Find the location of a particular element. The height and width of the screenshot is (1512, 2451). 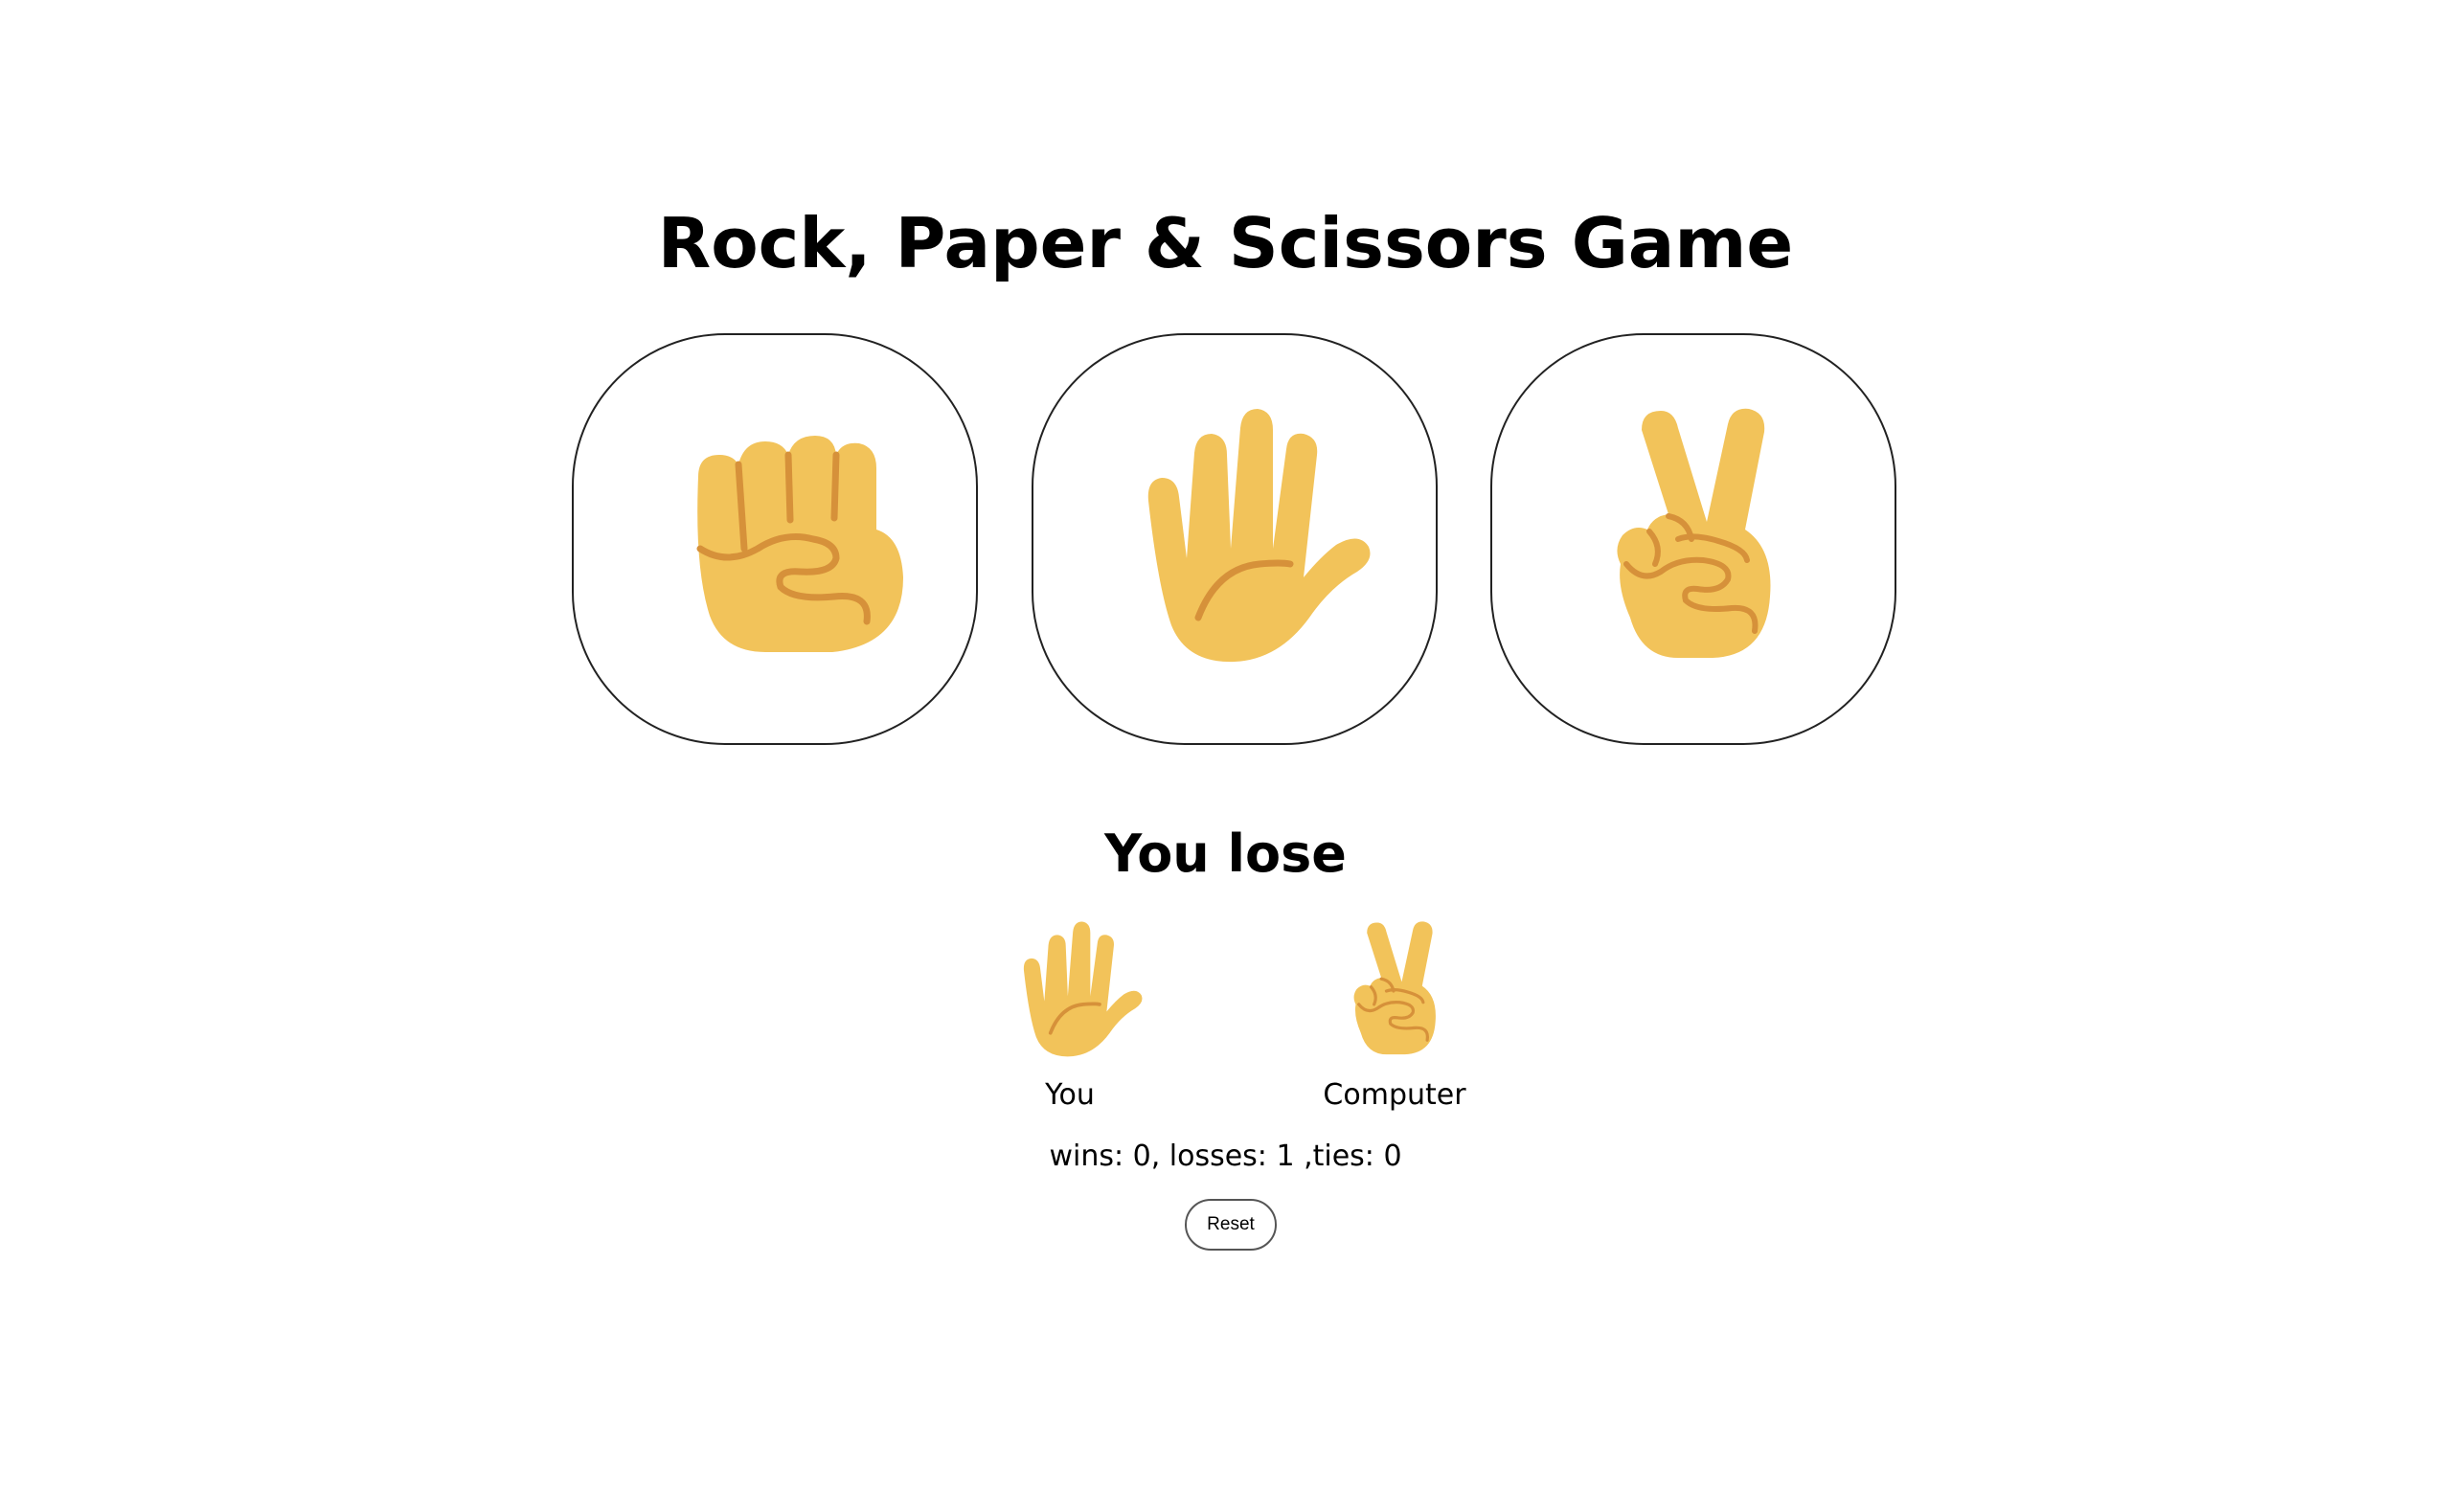

reset-button: Reset is located at coordinates (1231, 1225).